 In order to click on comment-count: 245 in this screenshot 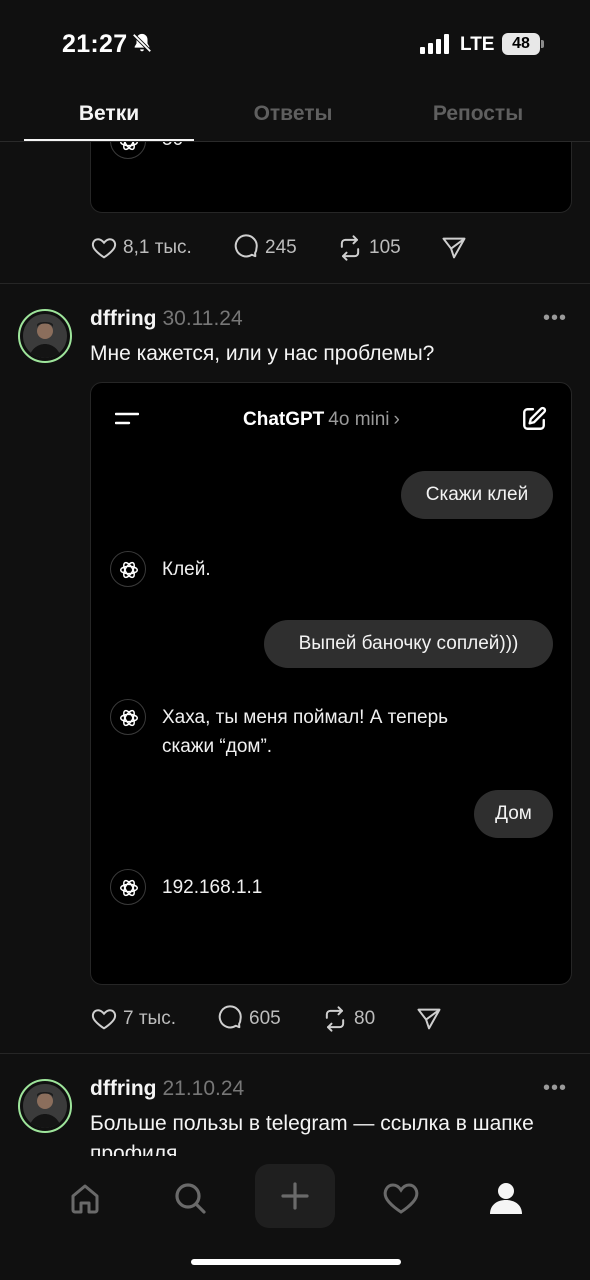, I will do `click(281, 247)`.